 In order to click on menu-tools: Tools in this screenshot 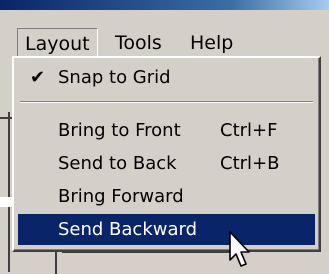, I will do `click(138, 43)`.